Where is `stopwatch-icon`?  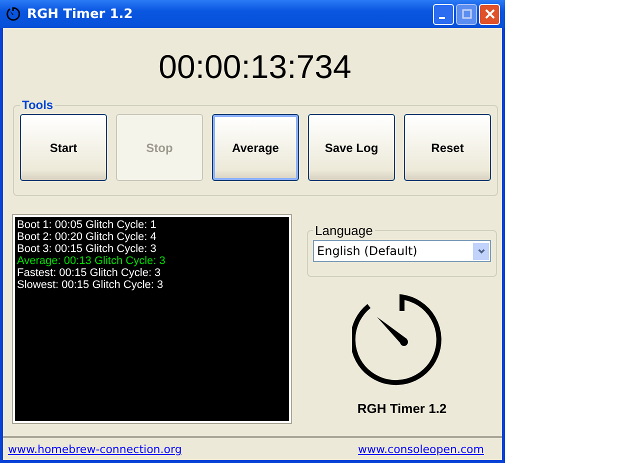 stopwatch-icon is located at coordinates (13, 14).